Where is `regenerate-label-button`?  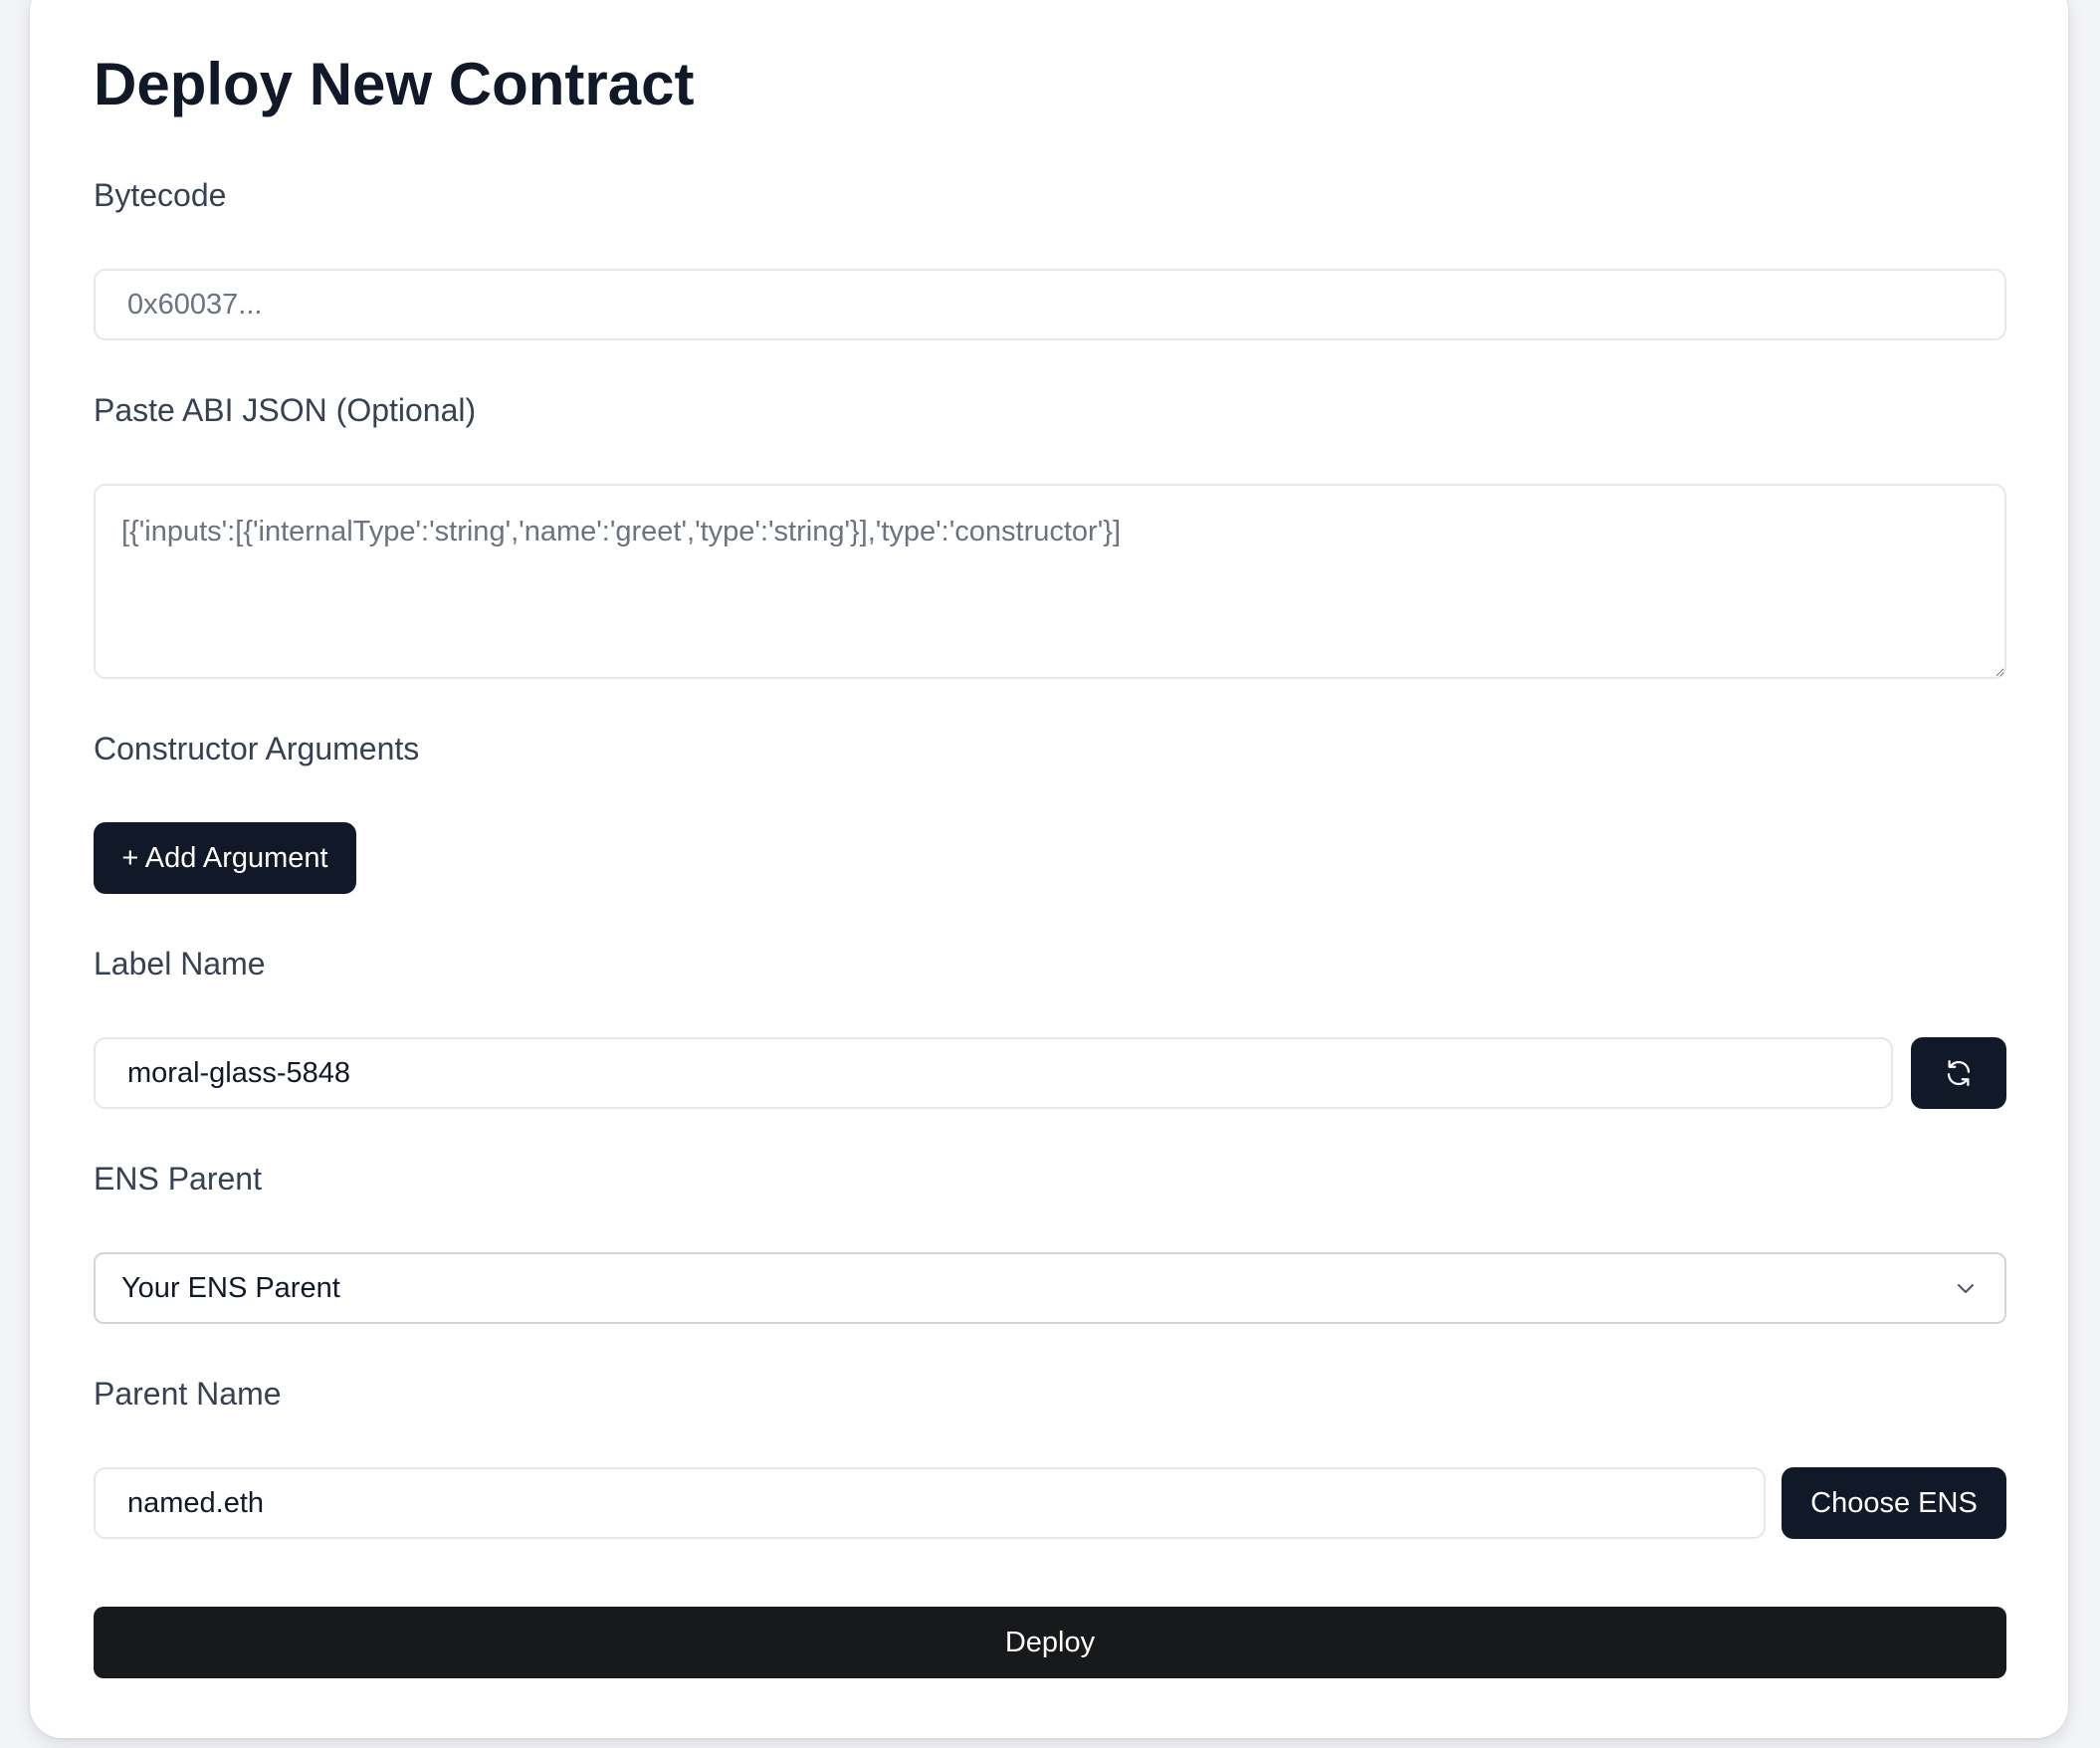 regenerate-label-button is located at coordinates (1958, 1073).